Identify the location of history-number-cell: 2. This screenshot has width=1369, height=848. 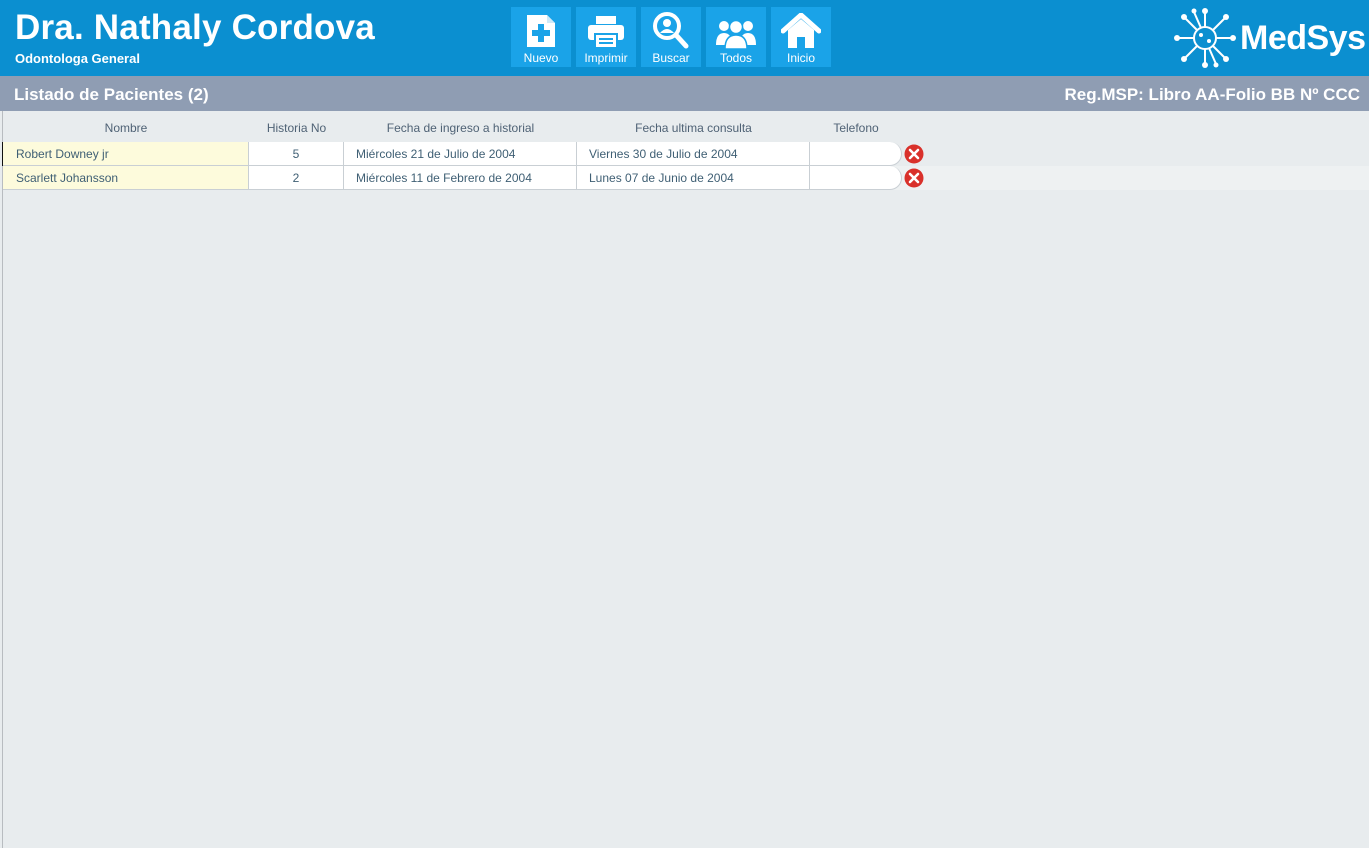
(296, 178).